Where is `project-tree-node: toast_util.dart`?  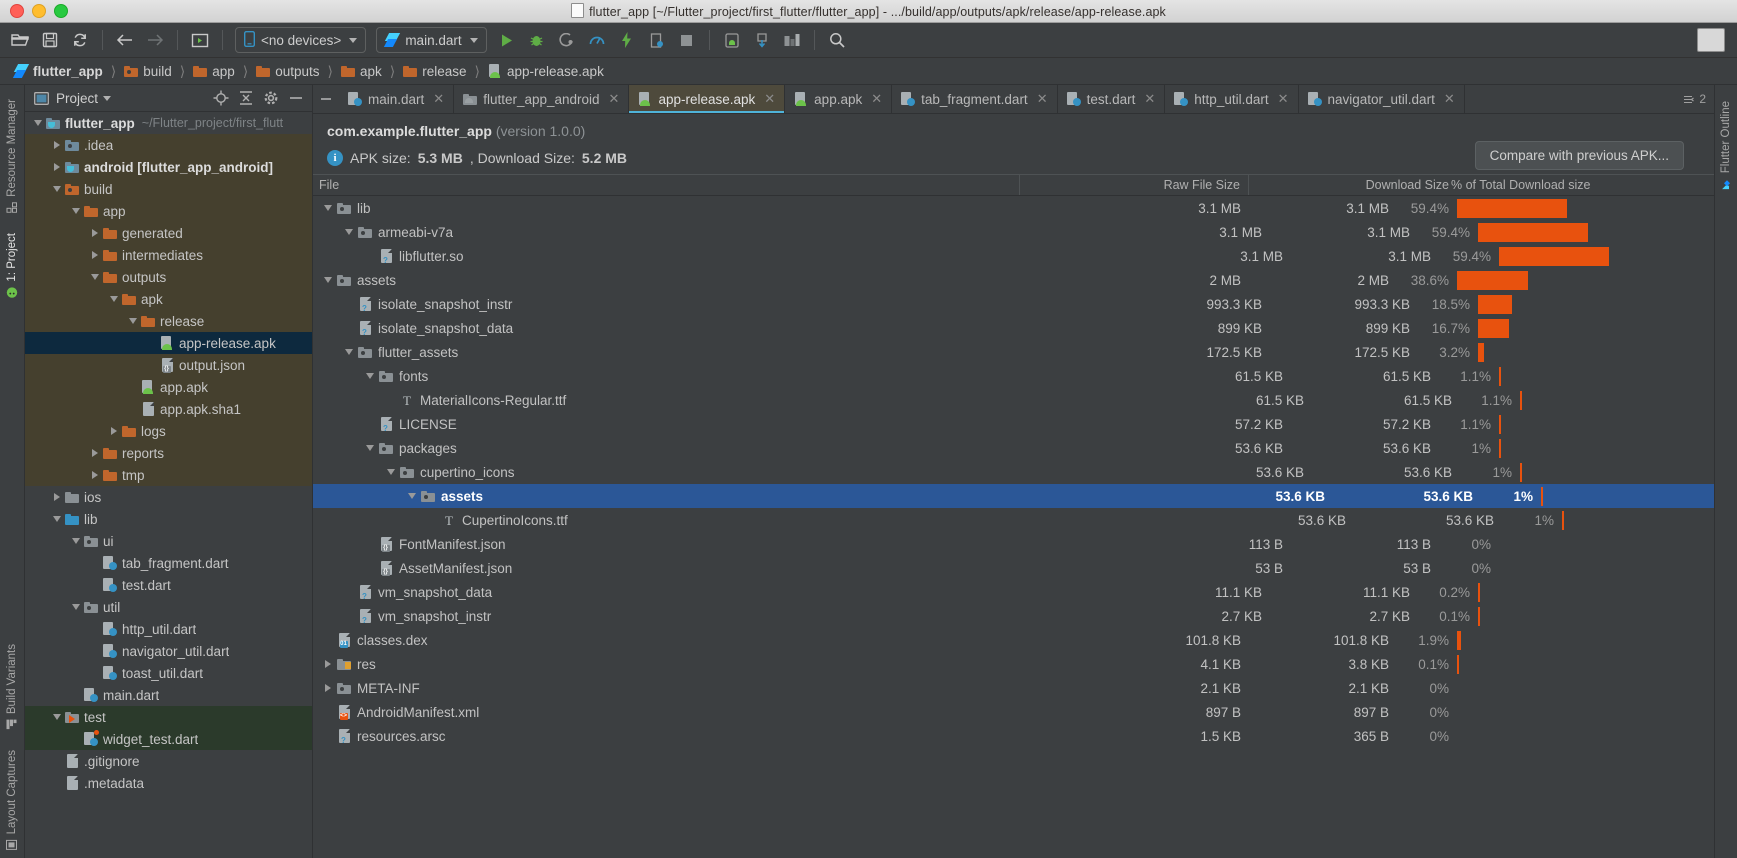
project-tree-node: toast_util.dart is located at coordinates (168, 673).